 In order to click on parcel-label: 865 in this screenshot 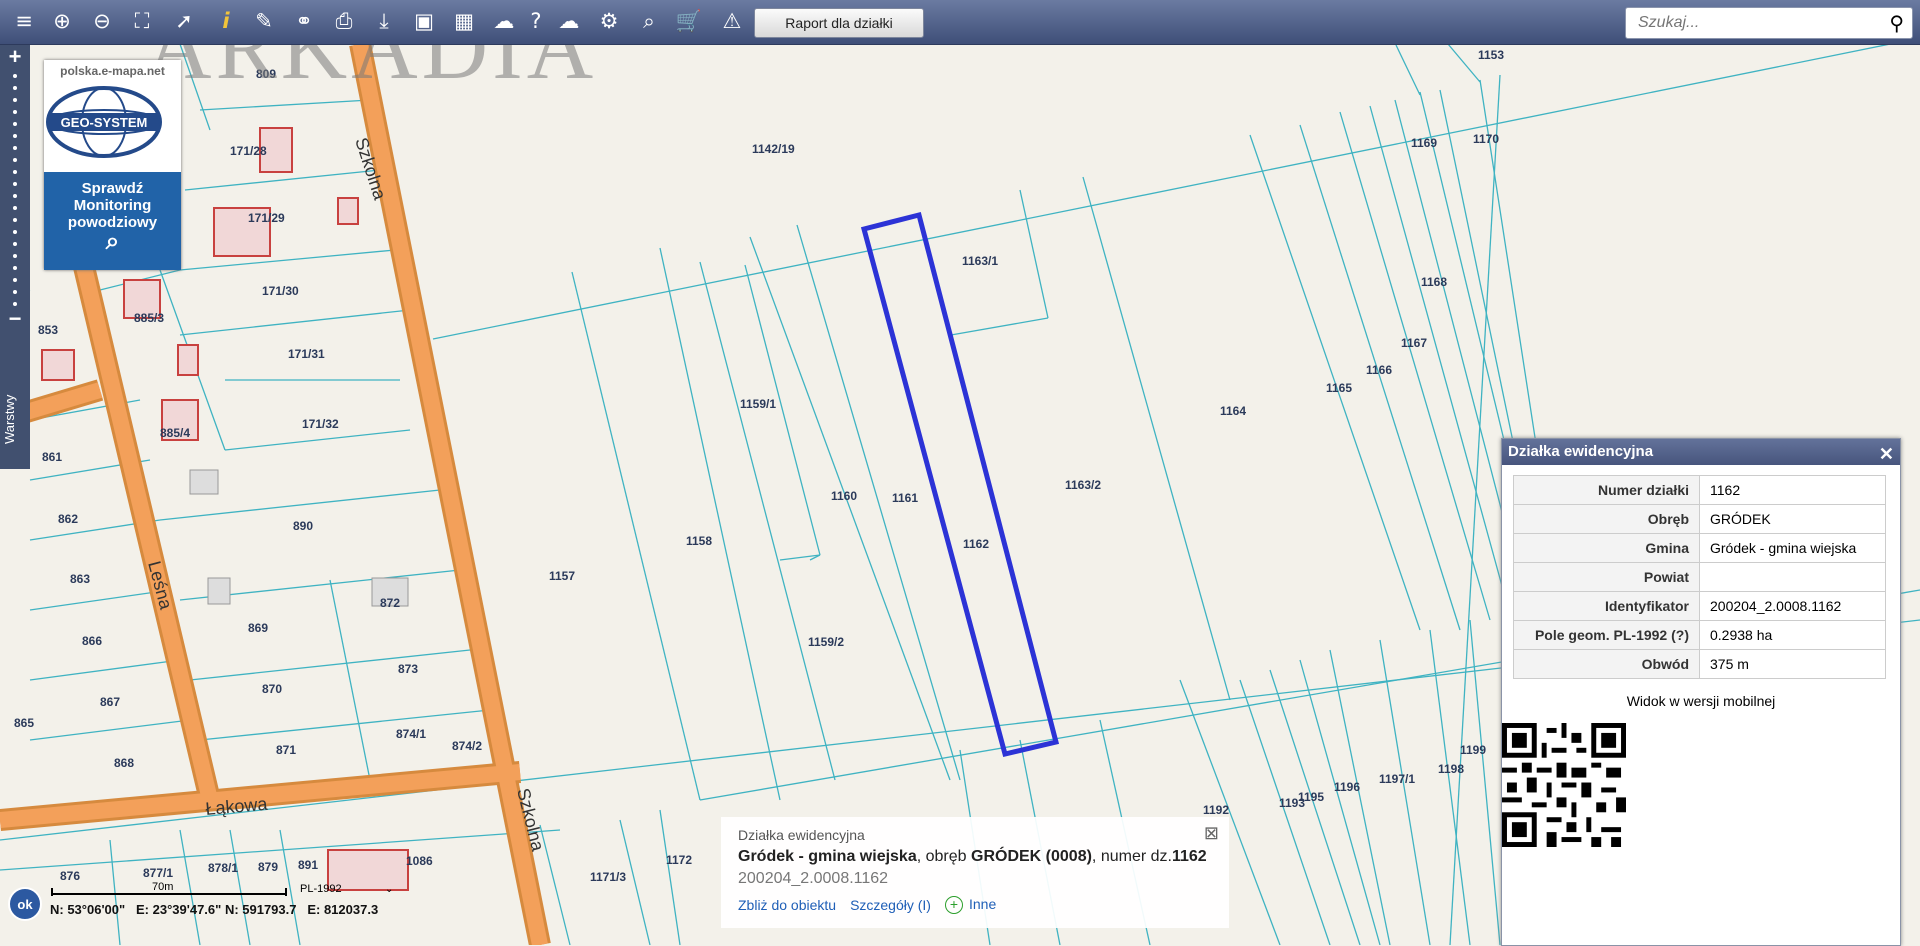, I will do `click(24, 723)`.